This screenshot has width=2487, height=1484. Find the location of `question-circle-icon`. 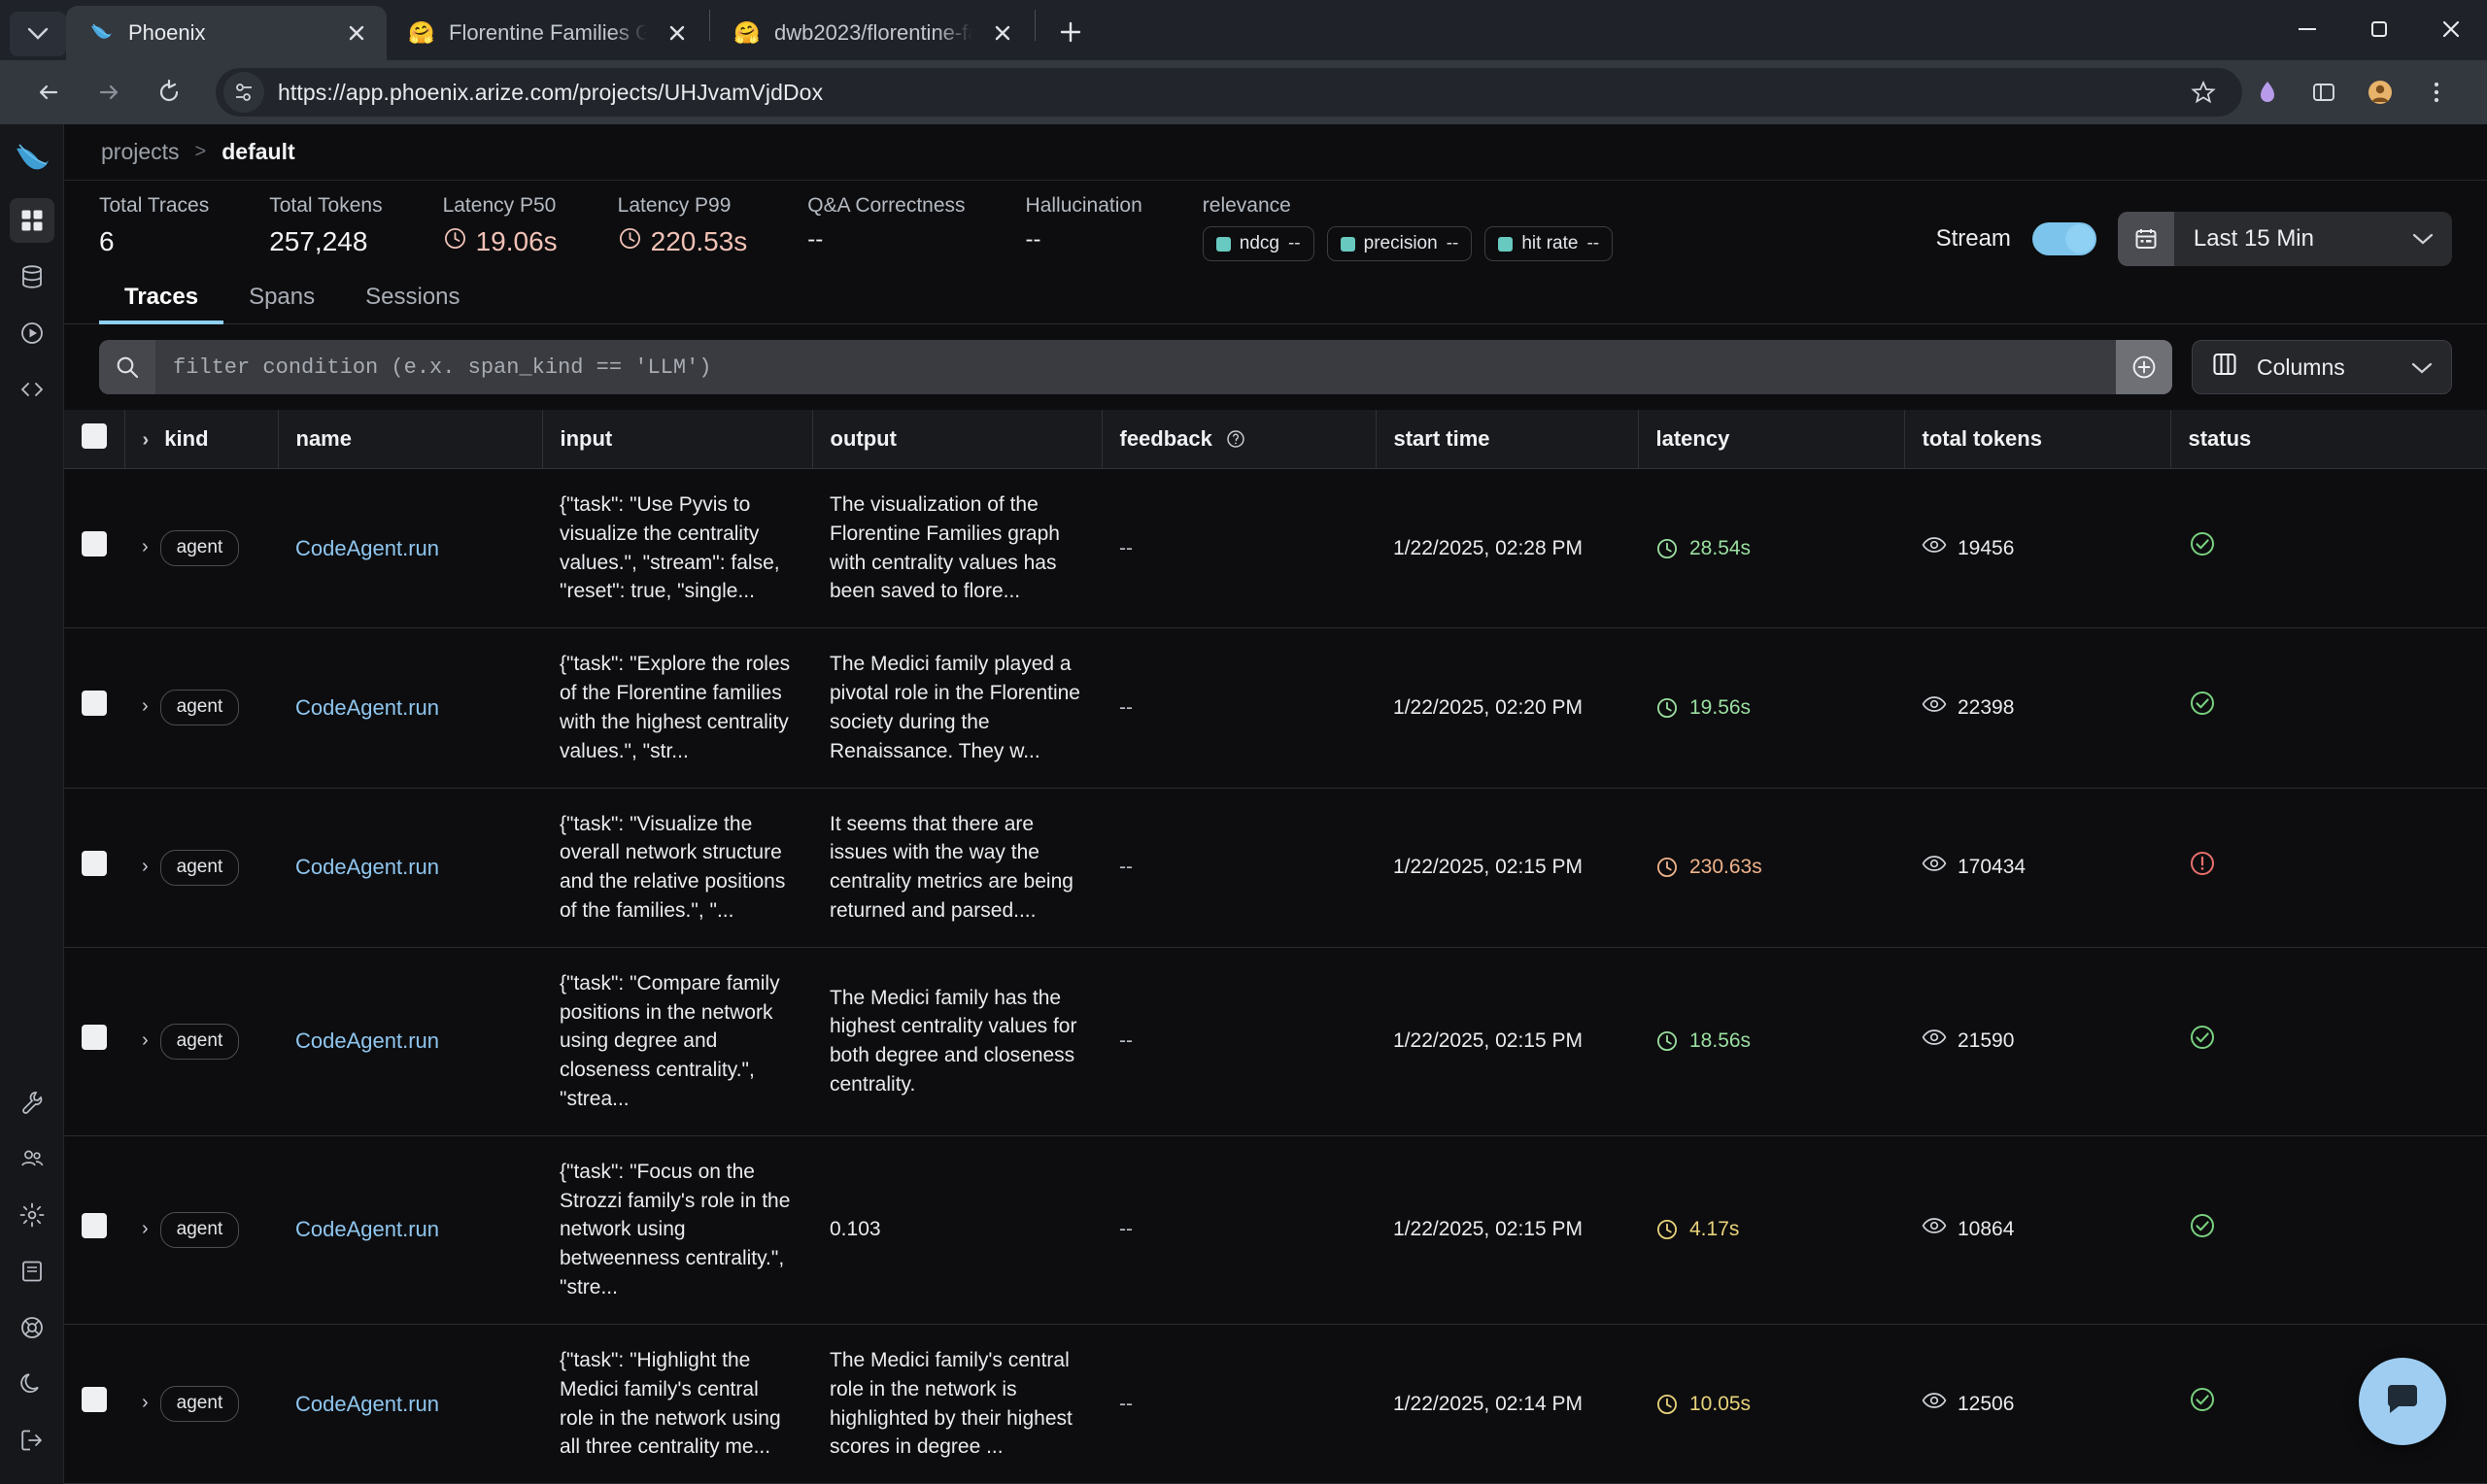

question-circle-icon is located at coordinates (1235, 438).